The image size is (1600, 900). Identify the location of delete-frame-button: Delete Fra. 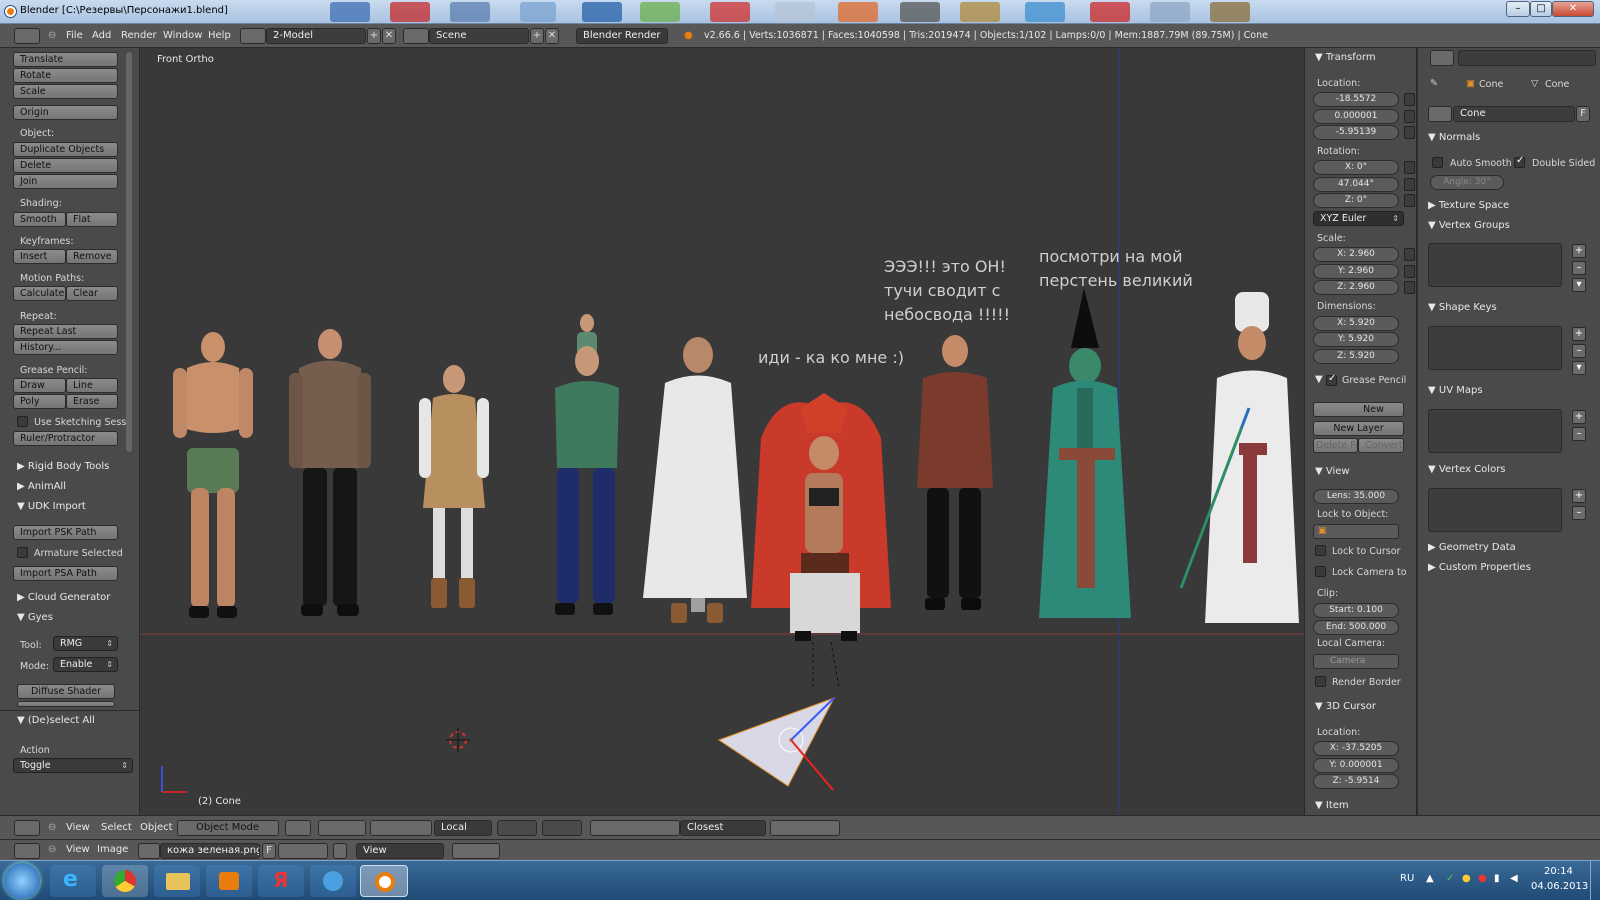
(1335, 445).